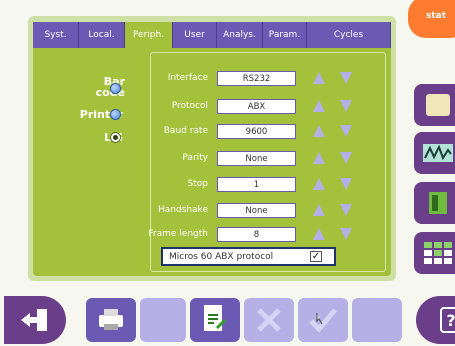 The height and width of the screenshot is (346, 455). What do you see at coordinates (256, 184) in the screenshot?
I see `stop-field: 1` at bounding box center [256, 184].